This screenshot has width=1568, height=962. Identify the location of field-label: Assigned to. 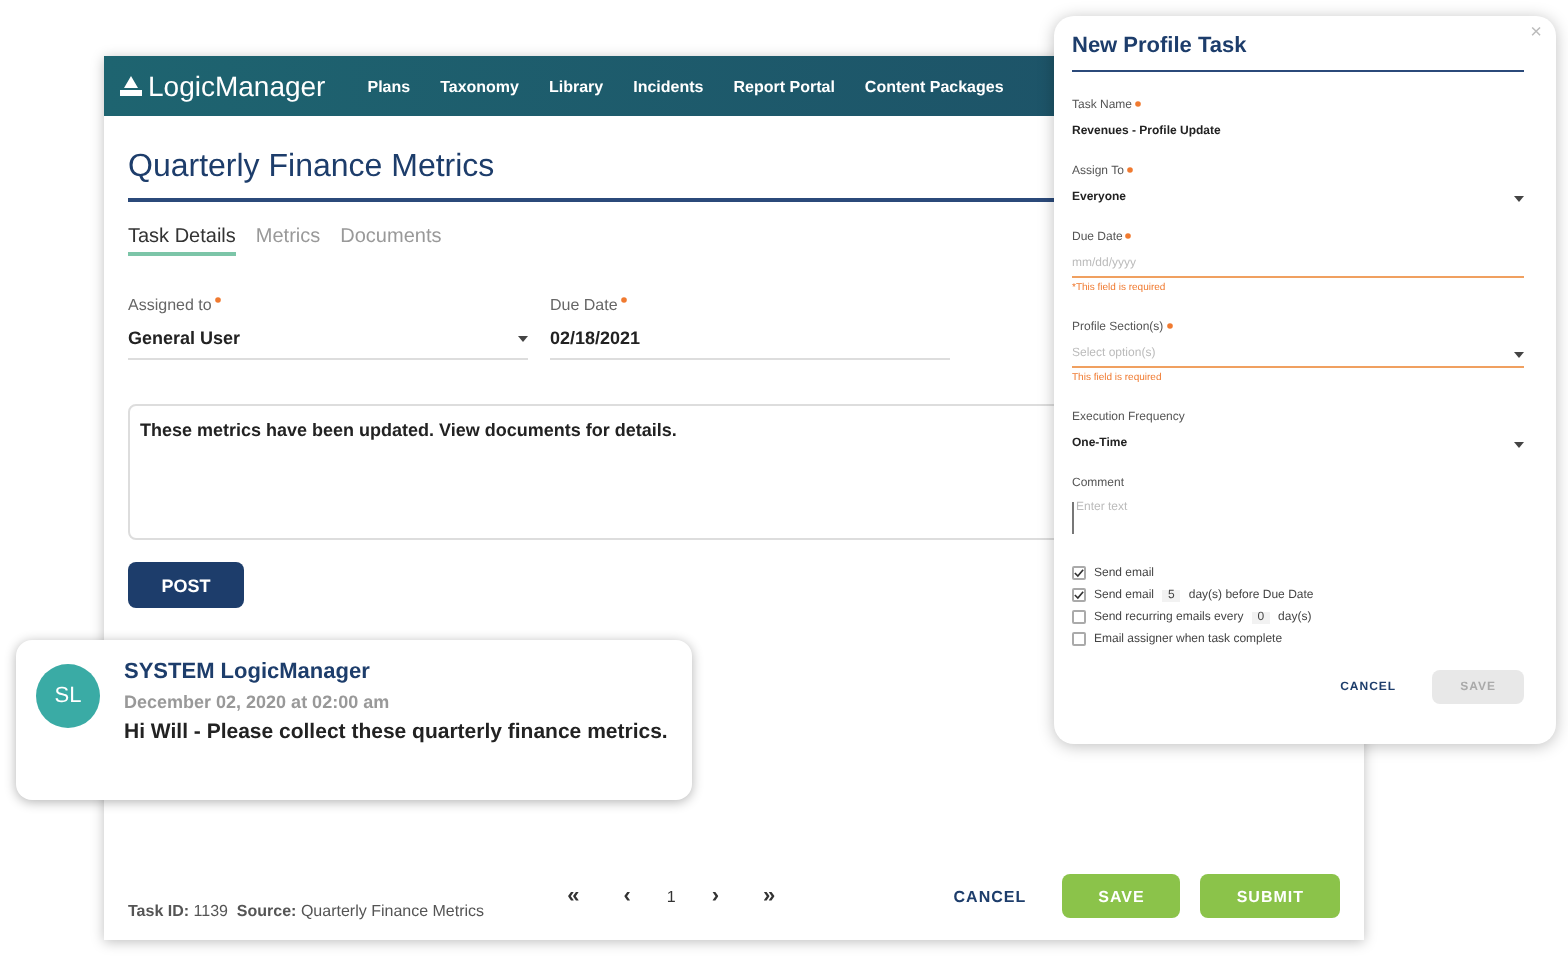
(170, 305).